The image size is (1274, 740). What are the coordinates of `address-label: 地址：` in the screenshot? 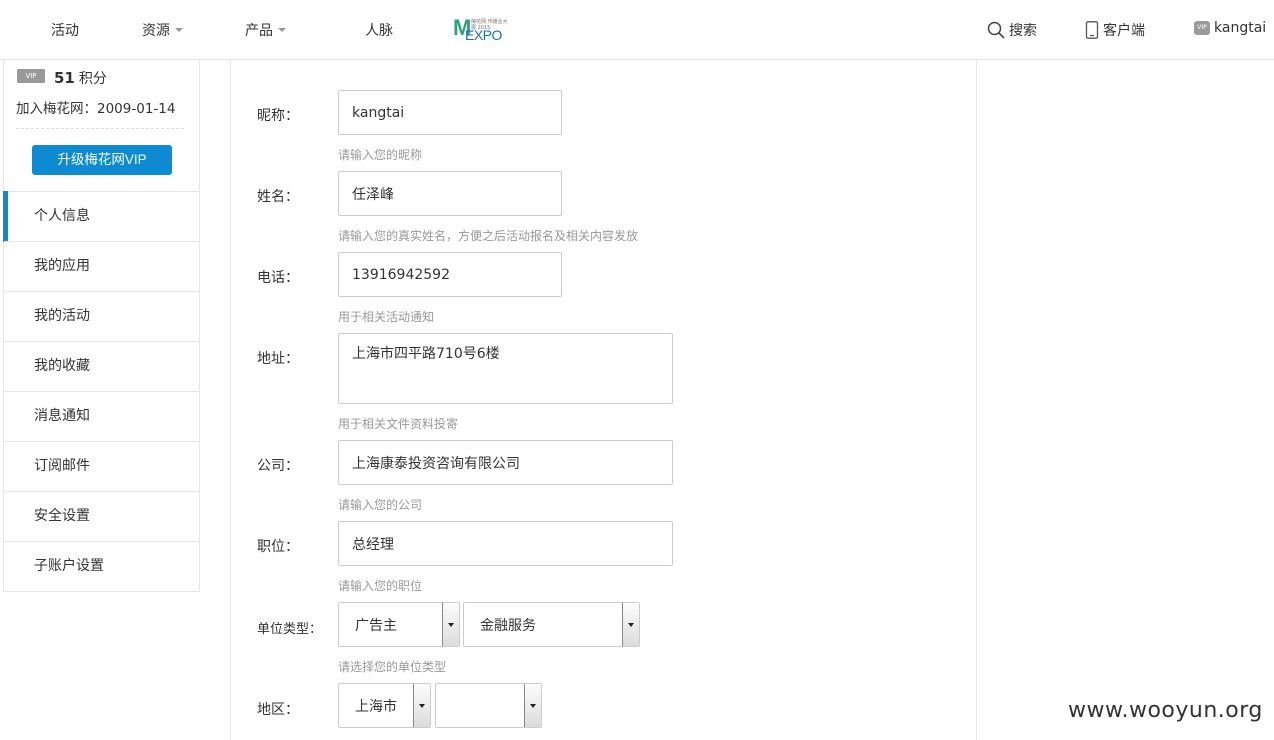 It's located at (278, 359).